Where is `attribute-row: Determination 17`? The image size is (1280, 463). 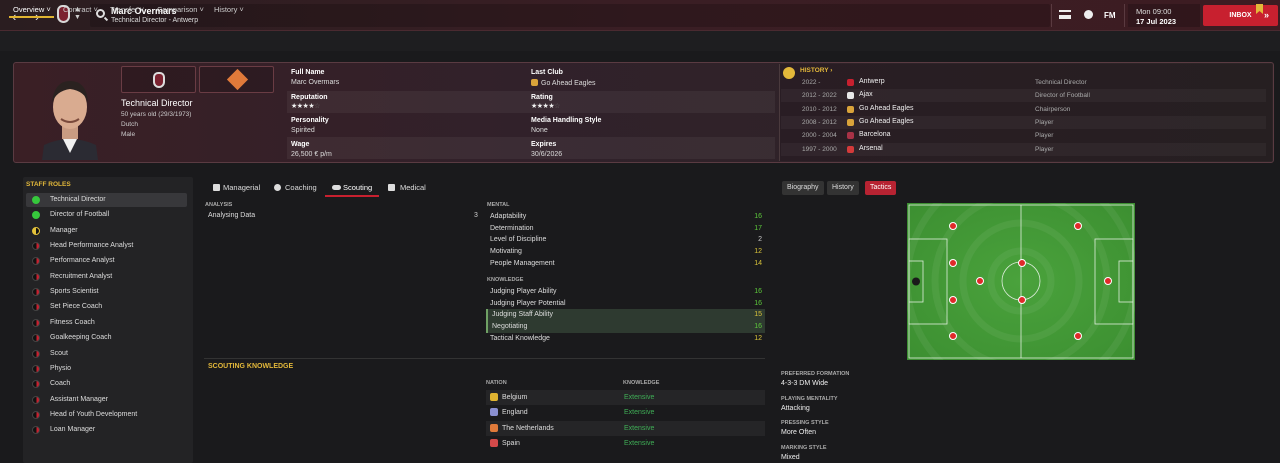 attribute-row: Determination 17 is located at coordinates (625, 229).